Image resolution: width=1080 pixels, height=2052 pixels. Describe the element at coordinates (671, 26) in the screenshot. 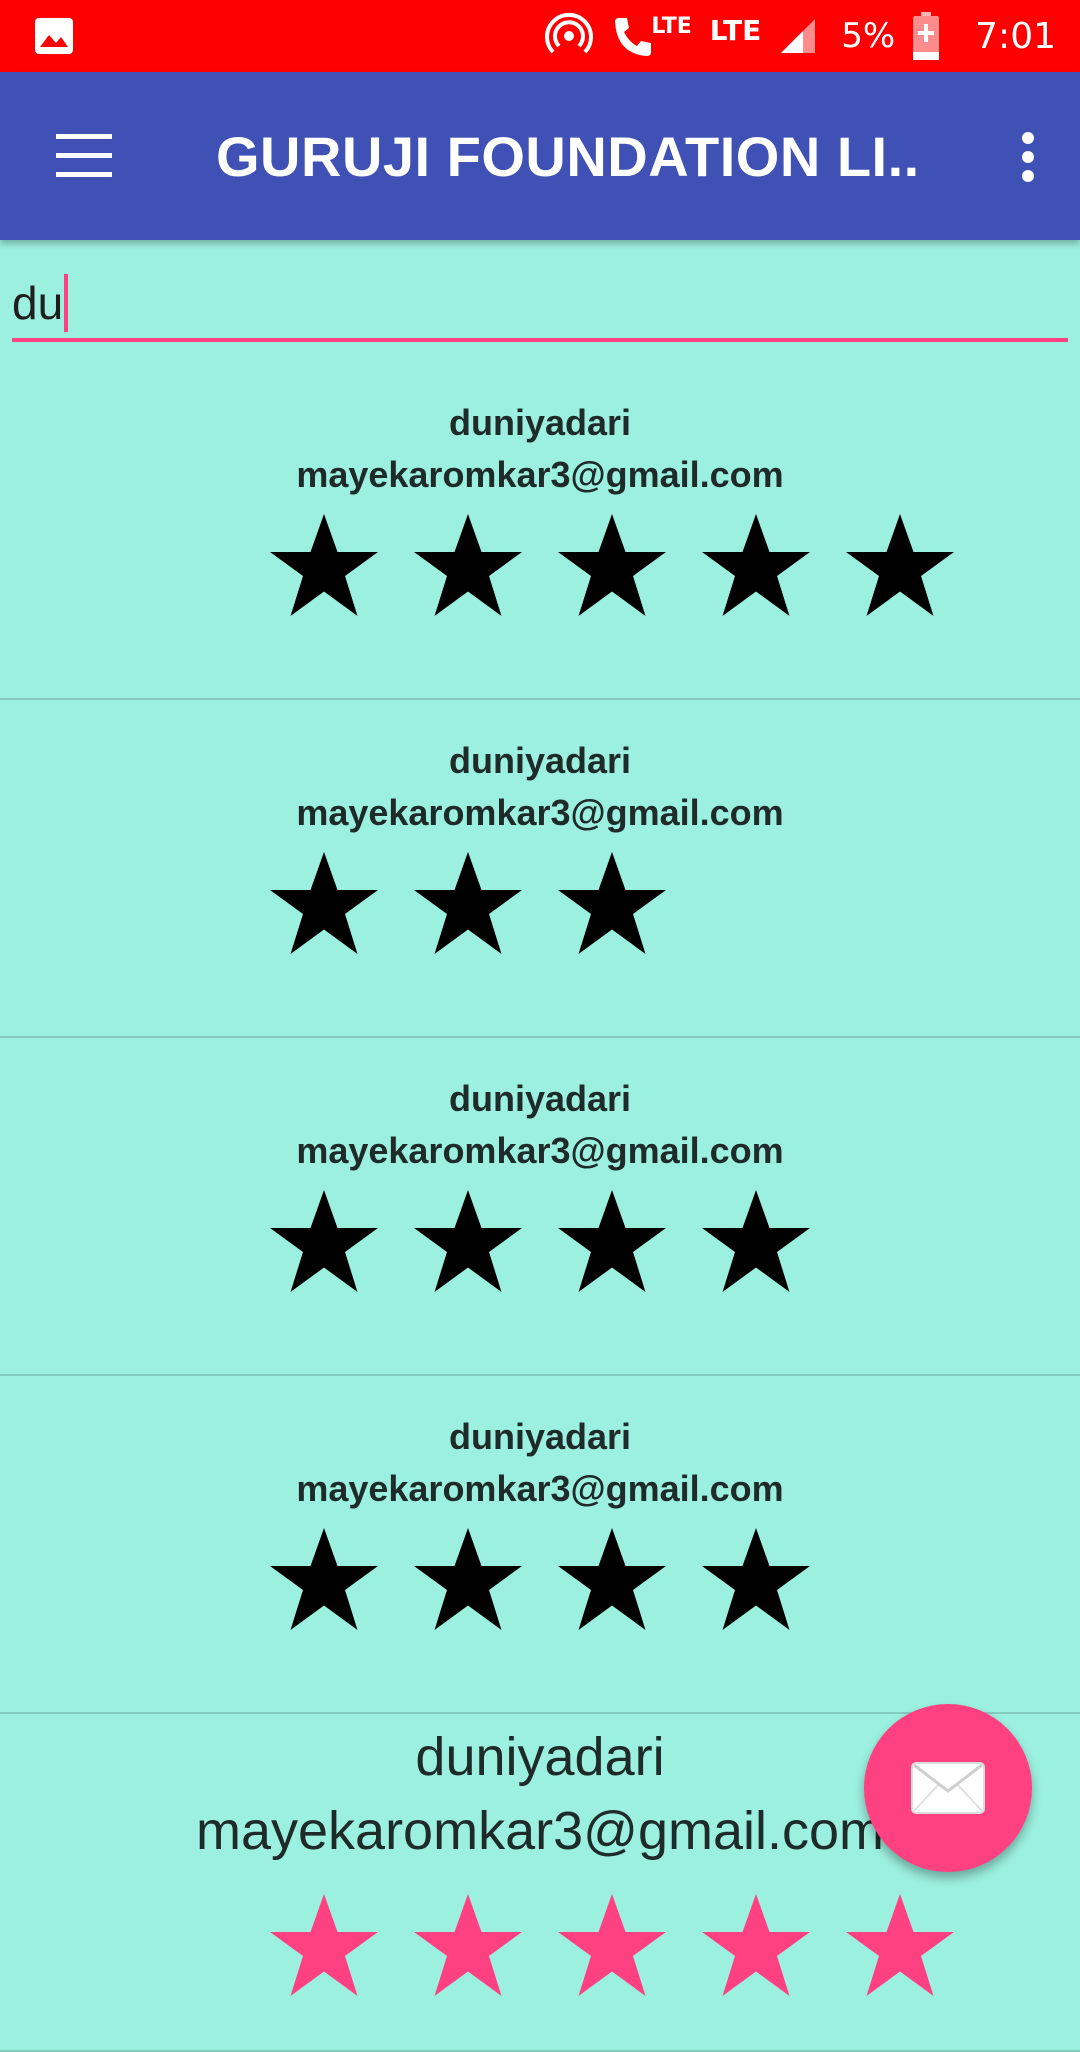

I see `call-lte-label: LTE` at that location.